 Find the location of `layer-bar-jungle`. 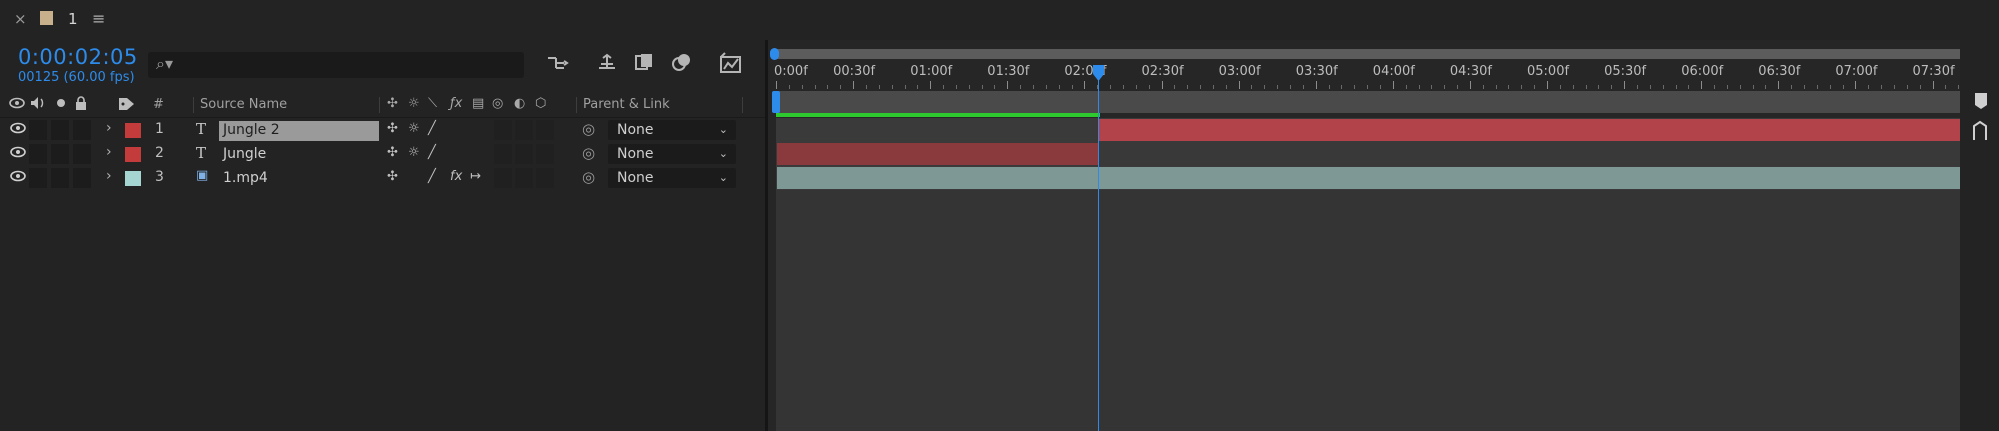

layer-bar-jungle is located at coordinates (937, 154).